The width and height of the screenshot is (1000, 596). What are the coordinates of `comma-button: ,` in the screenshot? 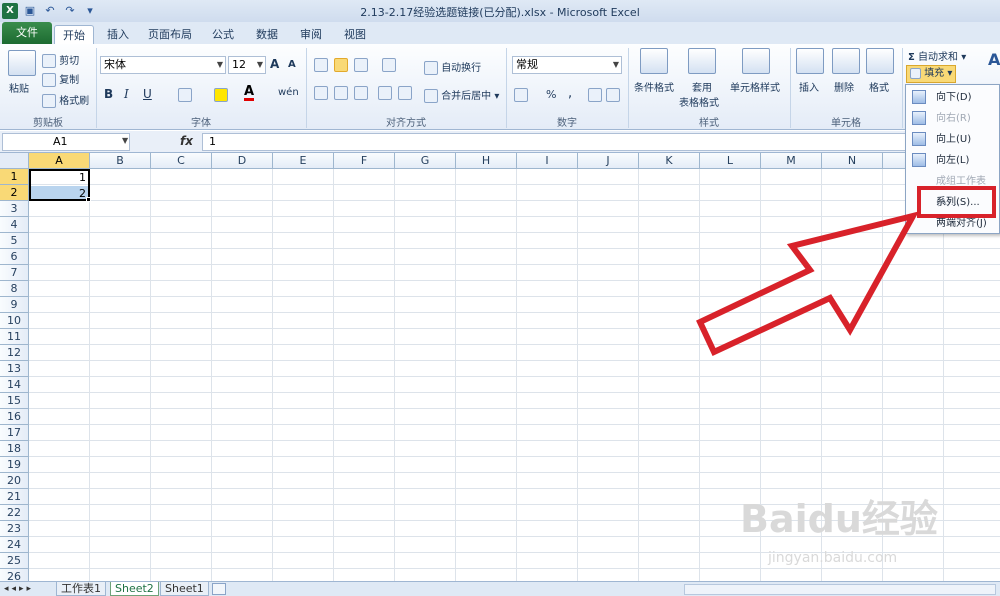 It's located at (570, 93).